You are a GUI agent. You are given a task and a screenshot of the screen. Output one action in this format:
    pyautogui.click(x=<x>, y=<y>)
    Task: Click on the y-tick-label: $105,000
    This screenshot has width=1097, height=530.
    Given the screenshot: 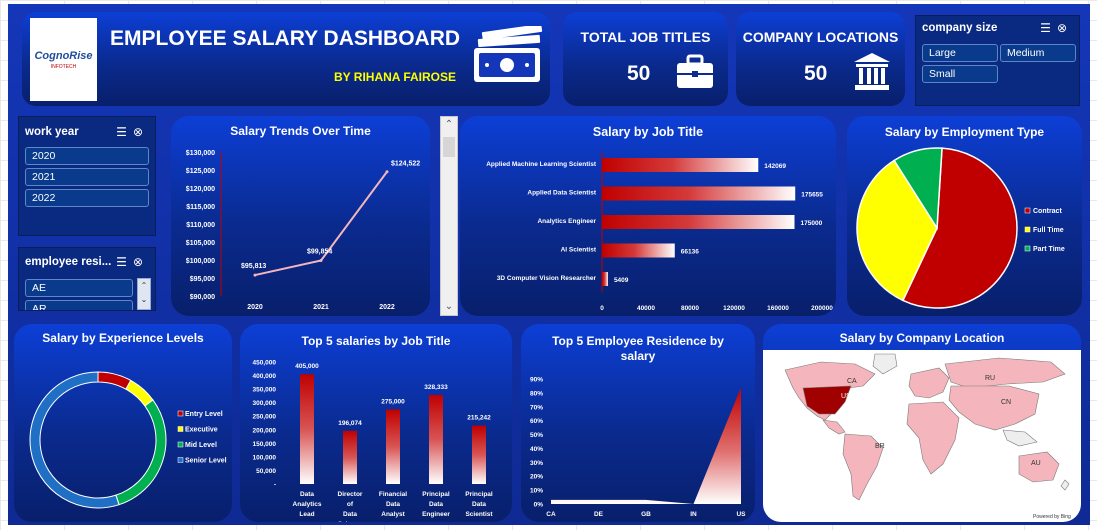 What is the action you would take?
    pyautogui.click(x=200, y=243)
    